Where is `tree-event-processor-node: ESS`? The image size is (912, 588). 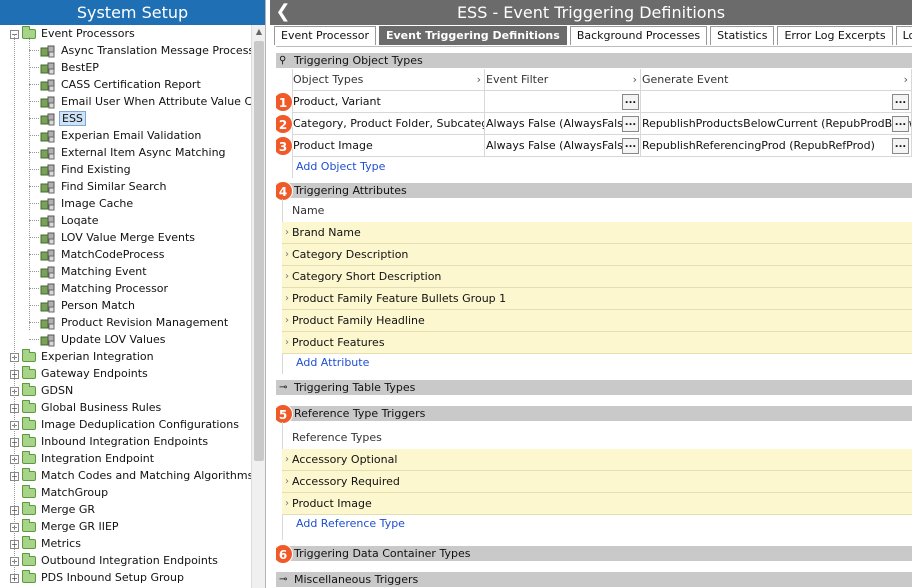
tree-event-processor-node: ESS is located at coordinates (63, 118).